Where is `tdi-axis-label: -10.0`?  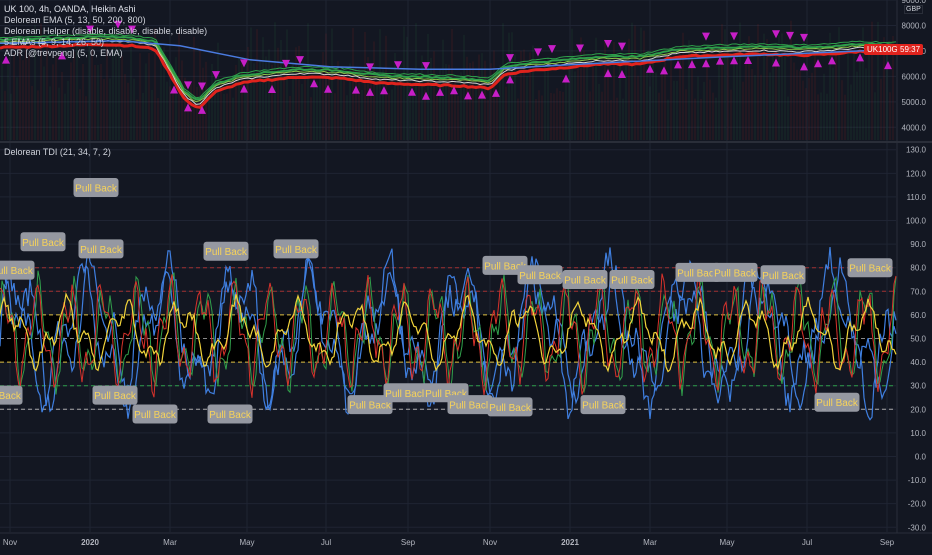 tdi-axis-label: -10.0 is located at coordinates (917, 480).